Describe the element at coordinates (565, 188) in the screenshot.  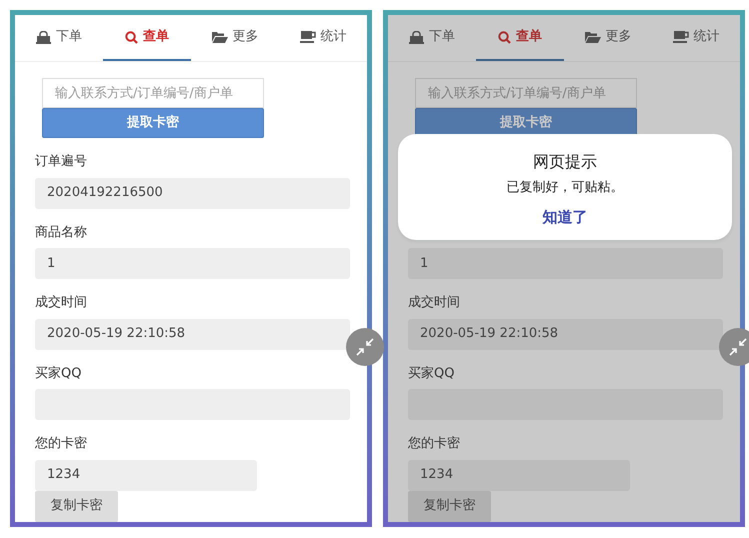
I see `dialog-message: 已复制好，可贴粘。` at that location.